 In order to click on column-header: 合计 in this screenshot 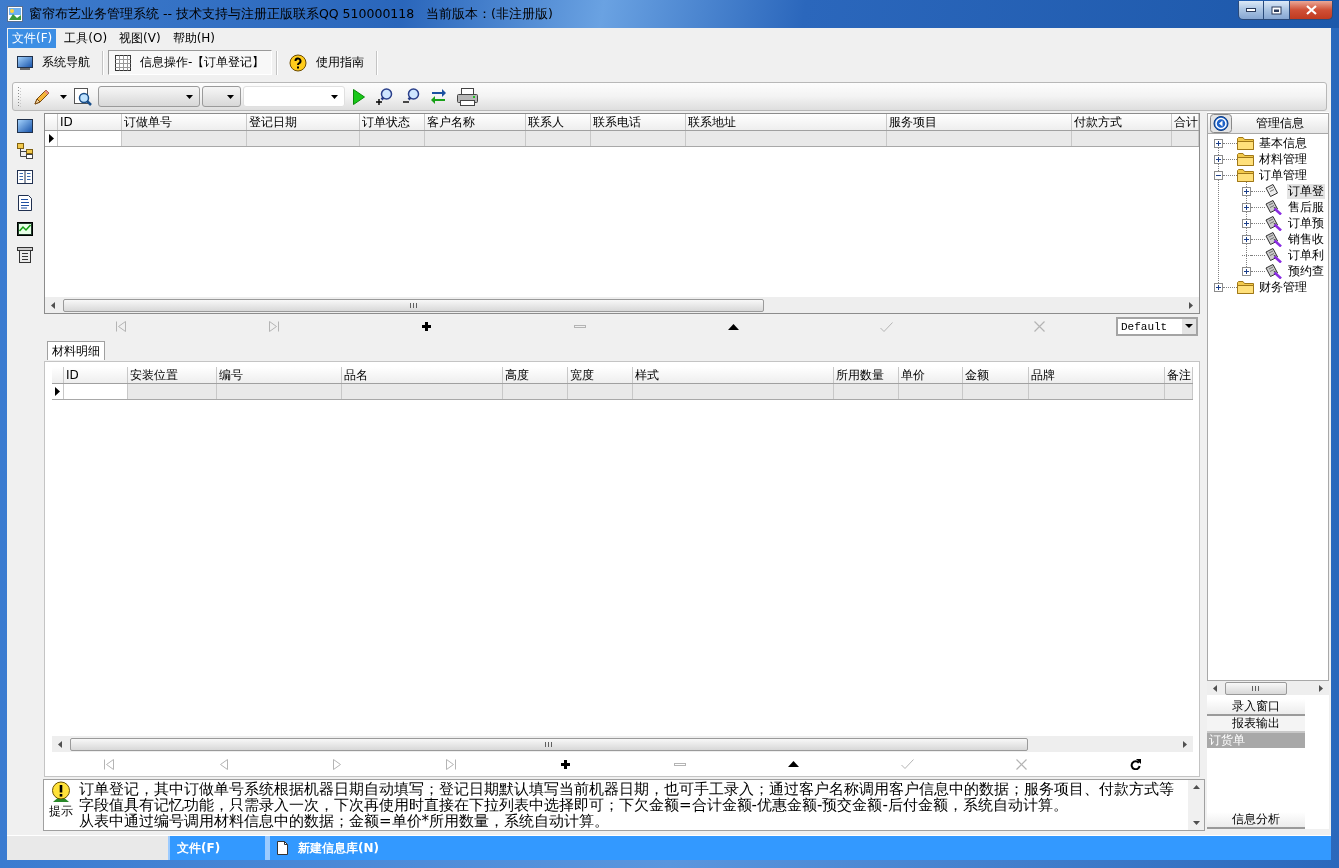, I will do `click(1185, 122)`.